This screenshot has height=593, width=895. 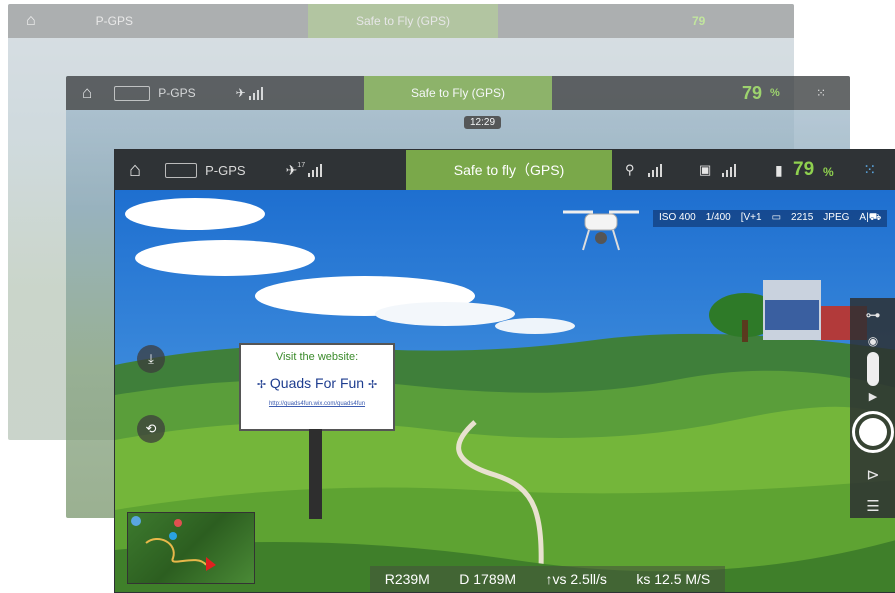 What do you see at coordinates (872, 408) in the screenshot?
I see `camera-panel: ⊶ ◉ ▶ ⊳ ☰` at bounding box center [872, 408].